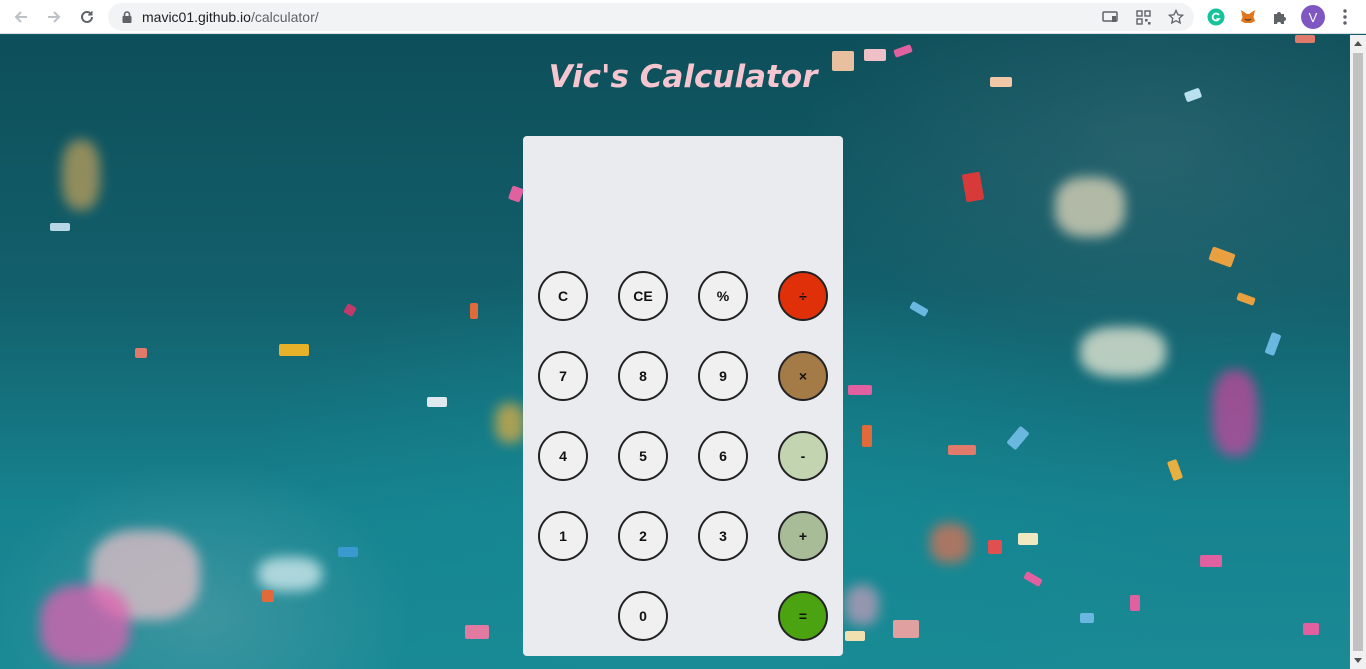 The width and height of the screenshot is (1366, 669). I want to click on metamask-extension, so click(1248, 17).